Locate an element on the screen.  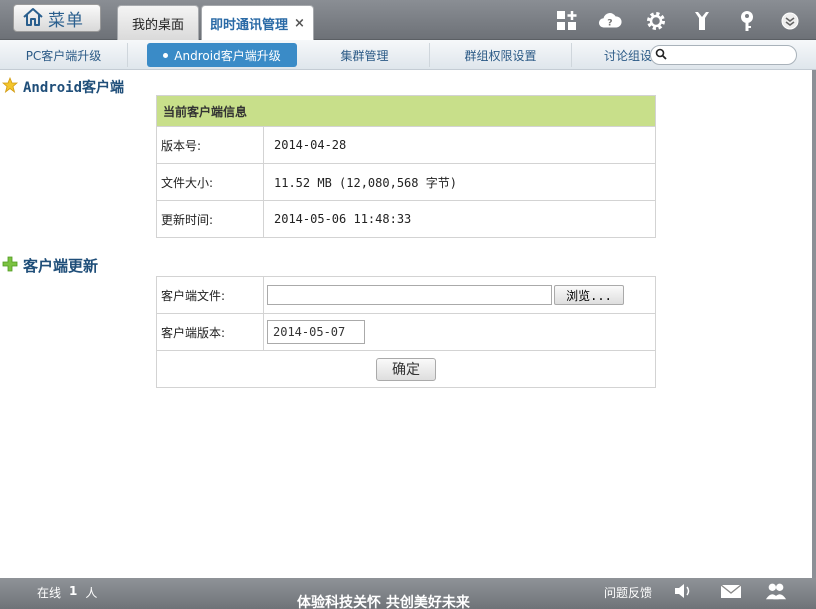
home-icon is located at coordinates (33, 18).